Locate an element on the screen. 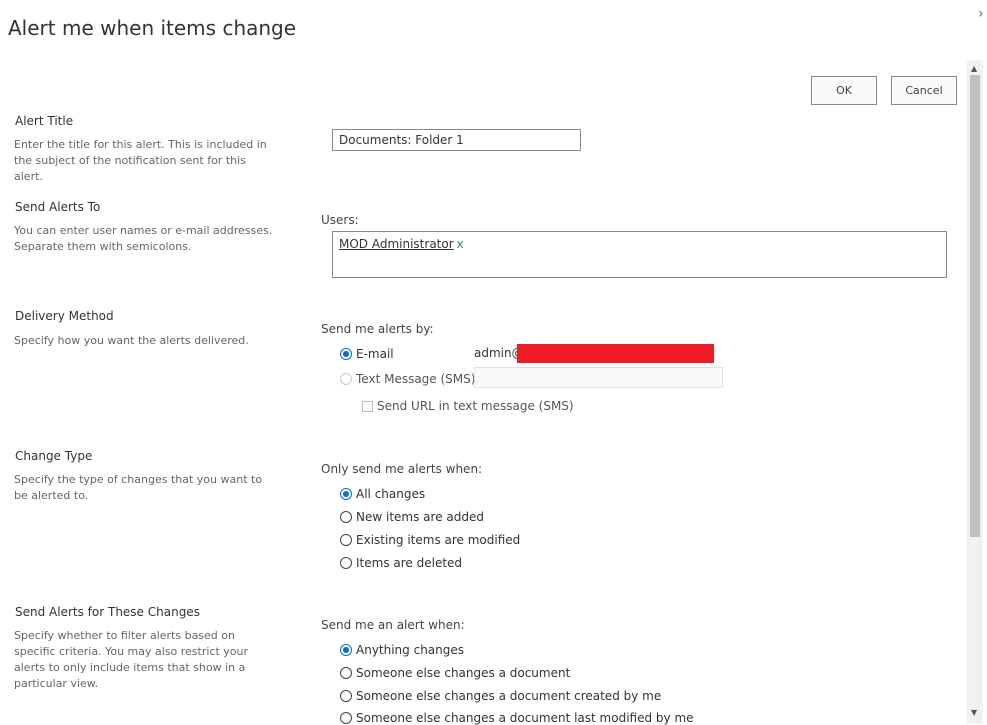 Image resolution: width=987 pixels, height=725 pixels. change-option-modified: Existing items are modified is located at coordinates (430, 540).